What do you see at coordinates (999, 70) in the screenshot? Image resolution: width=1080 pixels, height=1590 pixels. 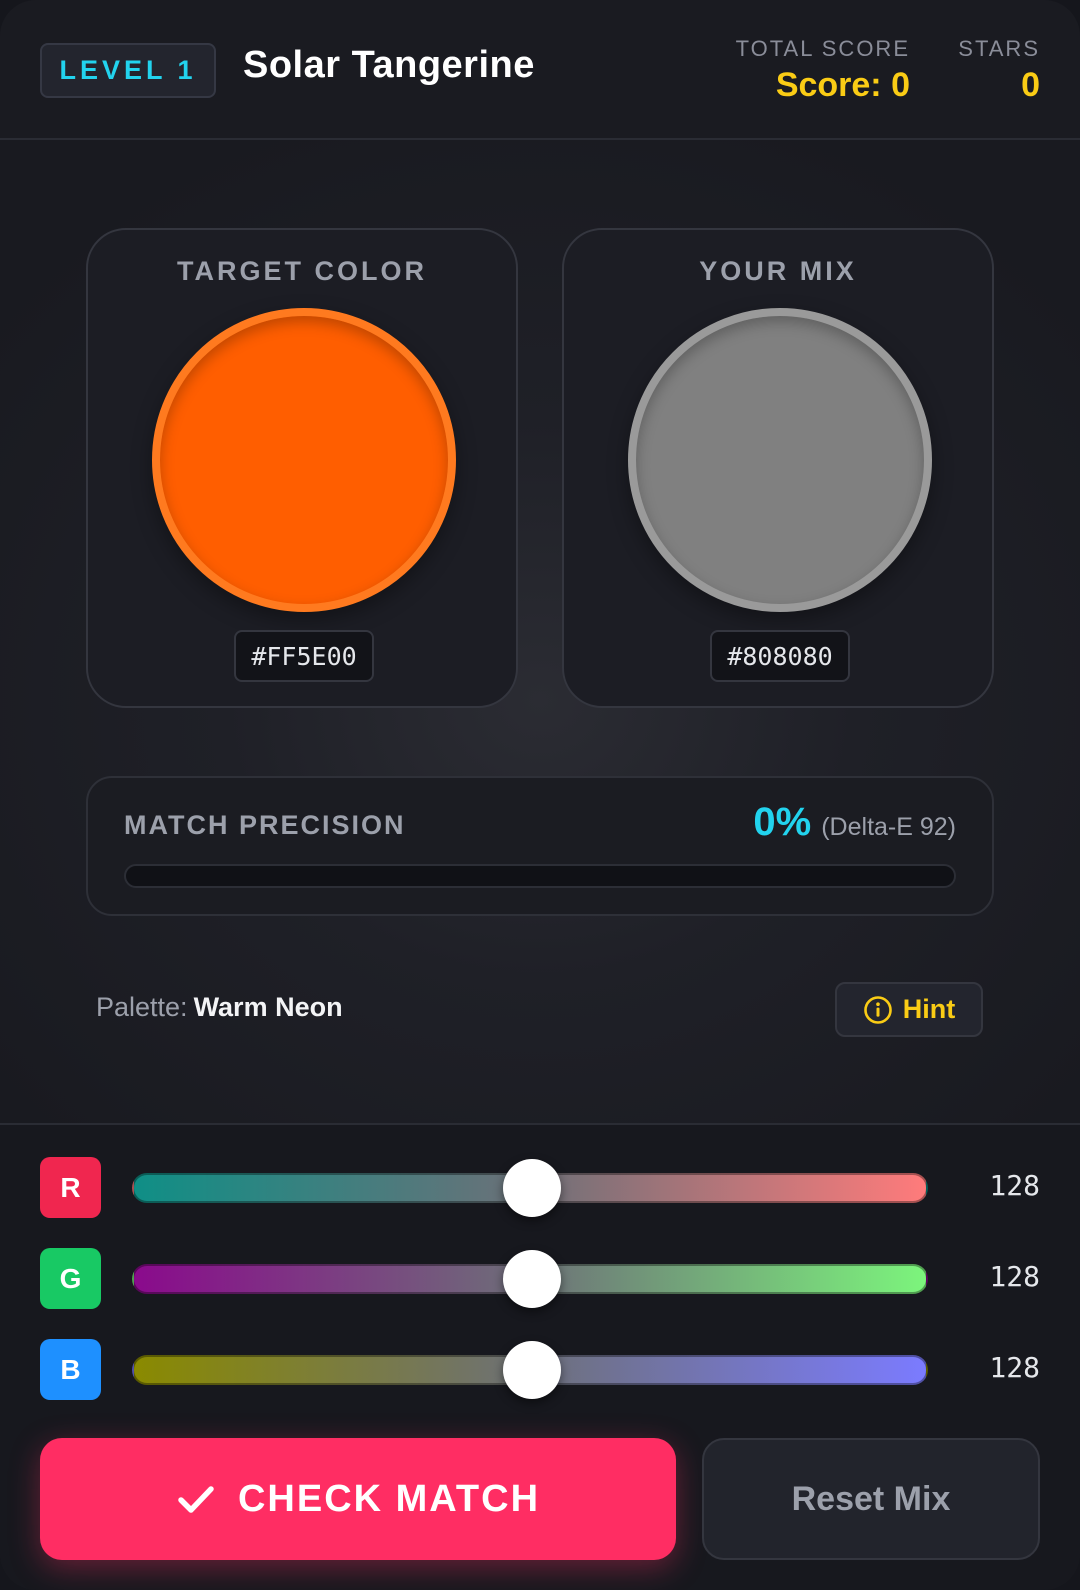 I see `stars-block: STARS 0` at bounding box center [999, 70].